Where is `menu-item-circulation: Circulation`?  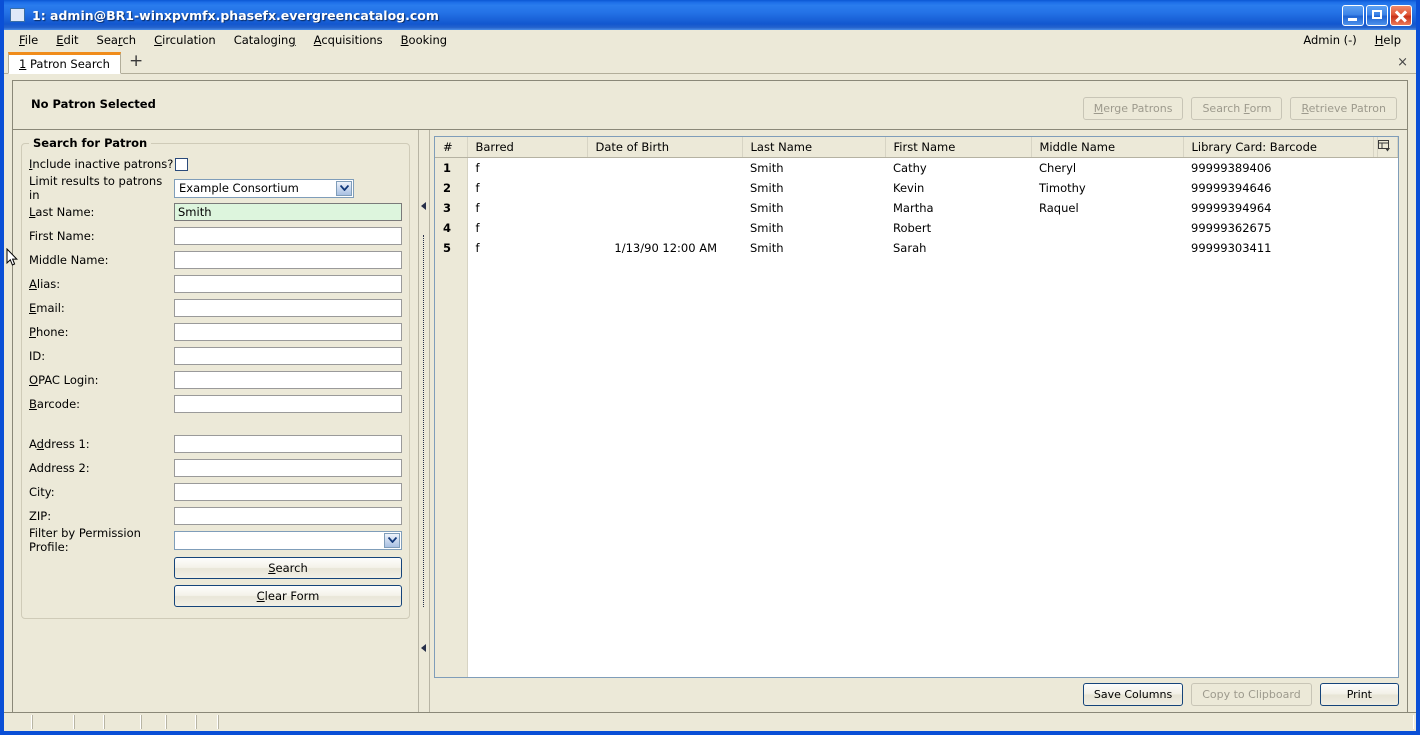 menu-item-circulation: Circulation is located at coordinates (185, 40).